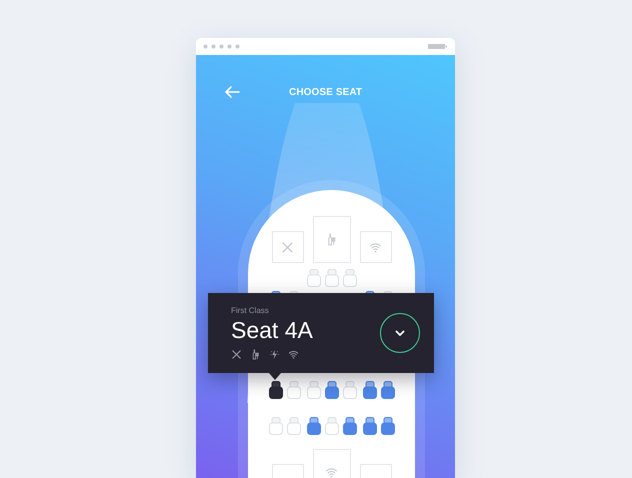 This screenshot has height=478, width=632. I want to click on back-arrow-icon, so click(232, 92).